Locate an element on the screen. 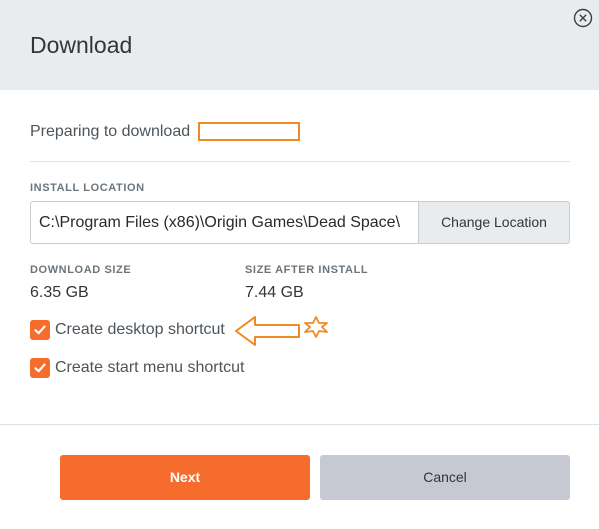  annotation-arrow-icon is located at coordinates (267, 333).